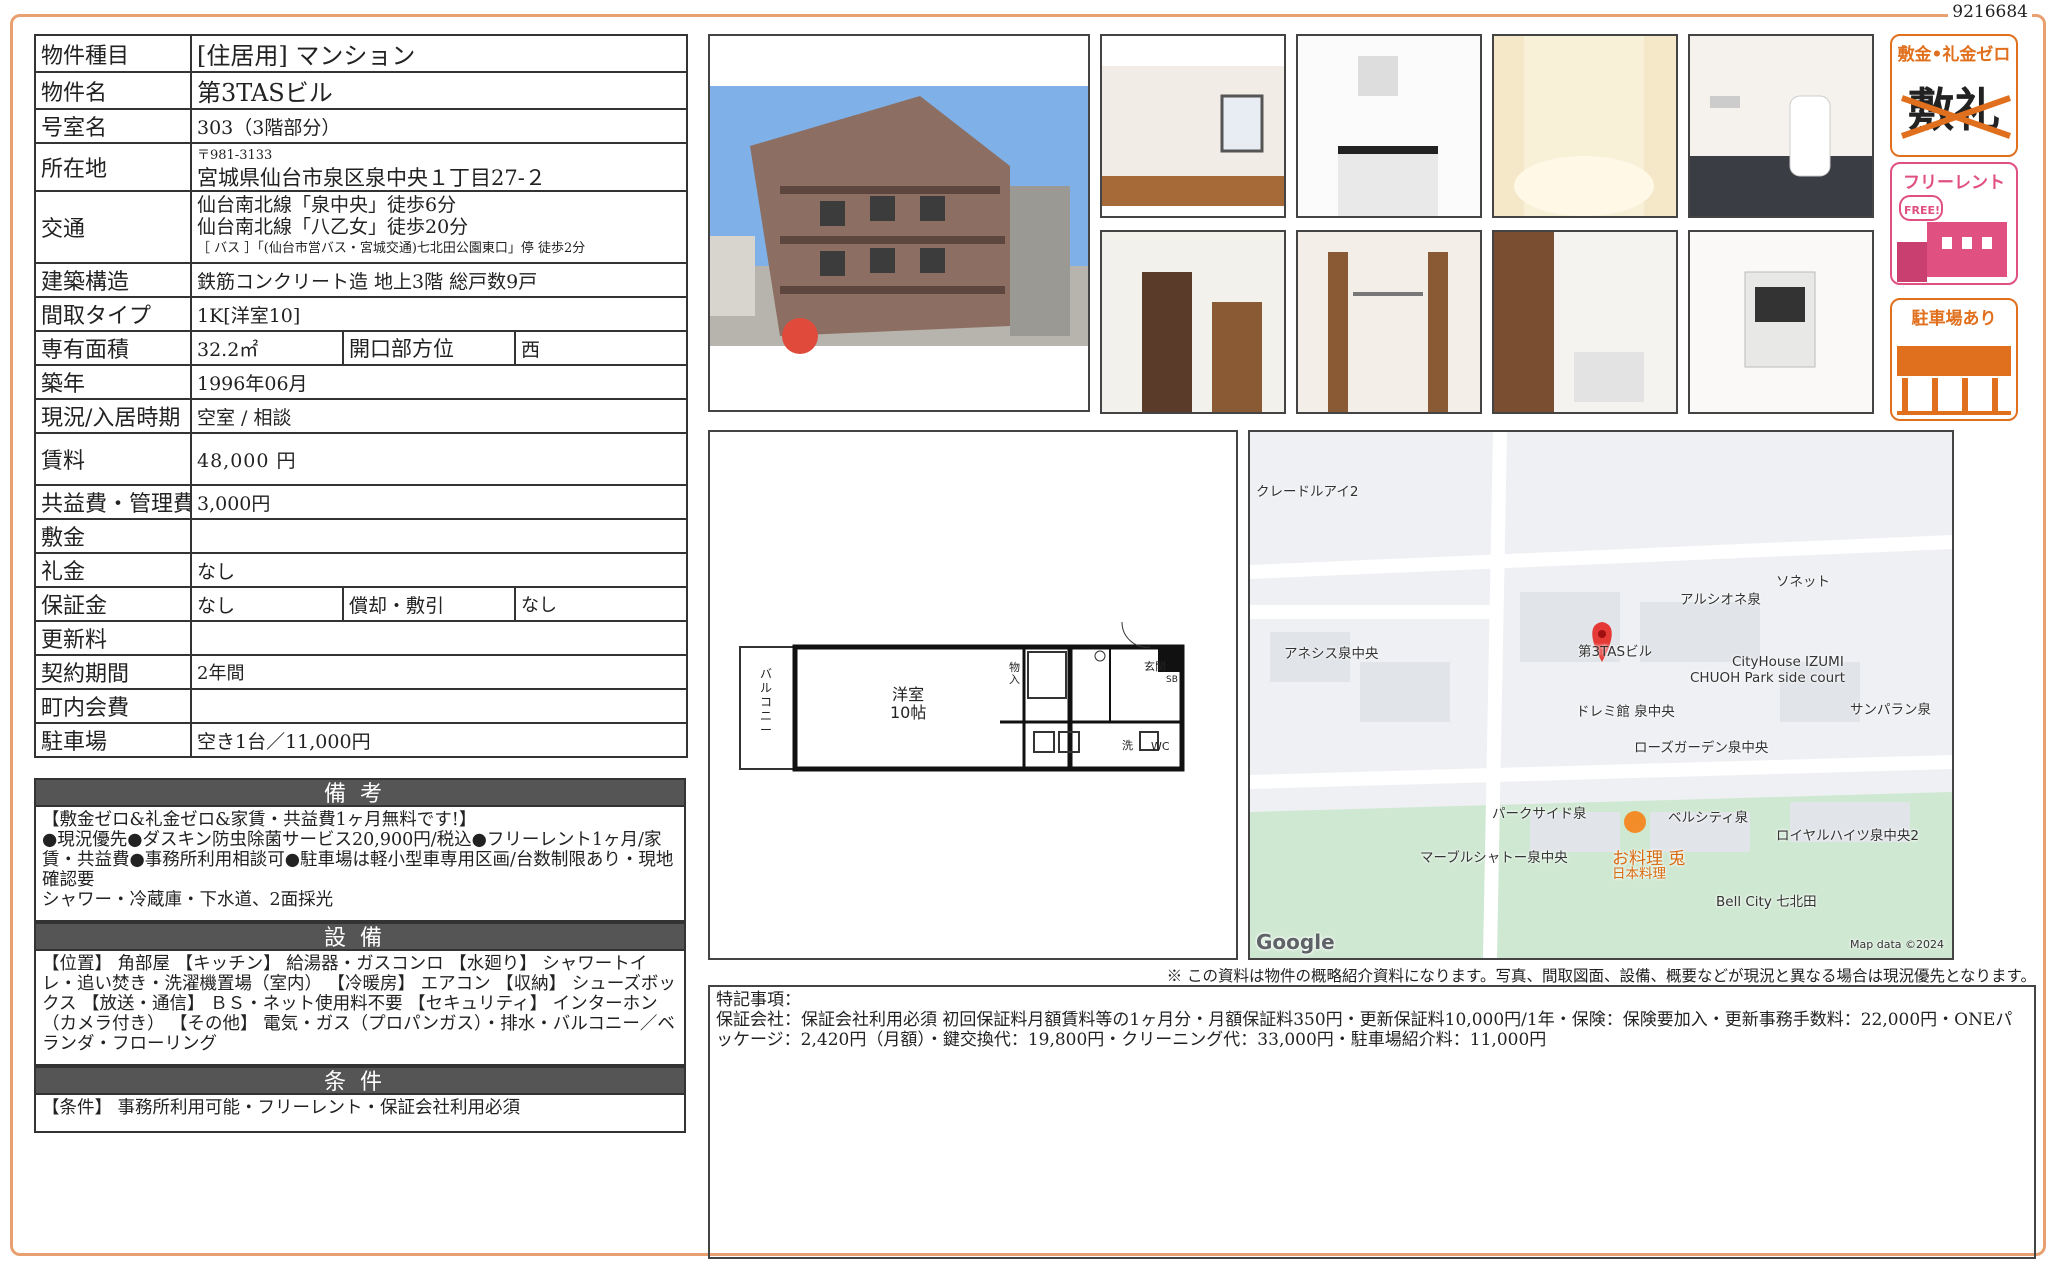 The image size is (2056, 1265). Describe the element at coordinates (1766, 902) in the screenshot. I see `map-label: Bell City 七北田` at that location.